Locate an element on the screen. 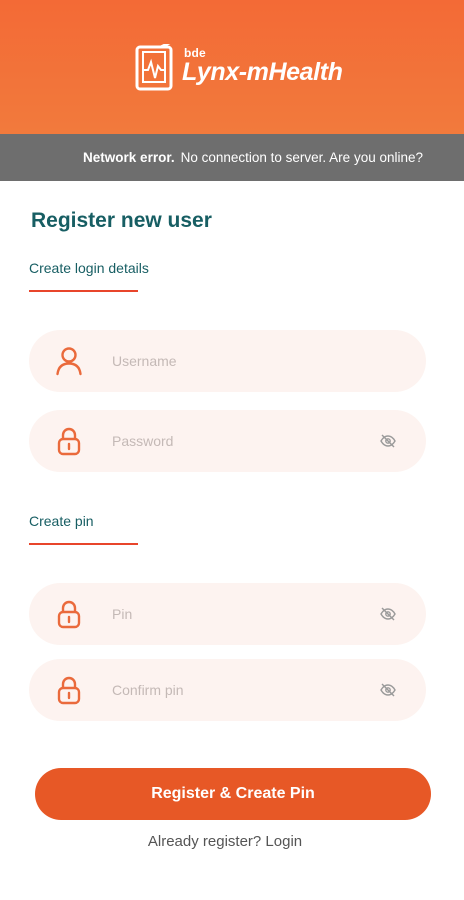 The width and height of the screenshot is (464, 900). confirm-pin-field is located at coordinates (227, 690).